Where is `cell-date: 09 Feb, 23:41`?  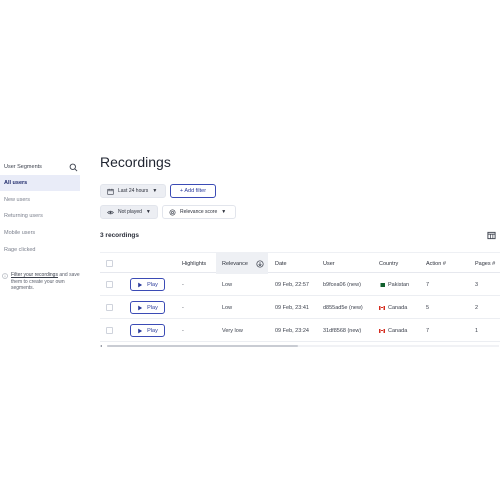
cell-date: 09 Feb, 23:41 is located at coordinates (292, 307).